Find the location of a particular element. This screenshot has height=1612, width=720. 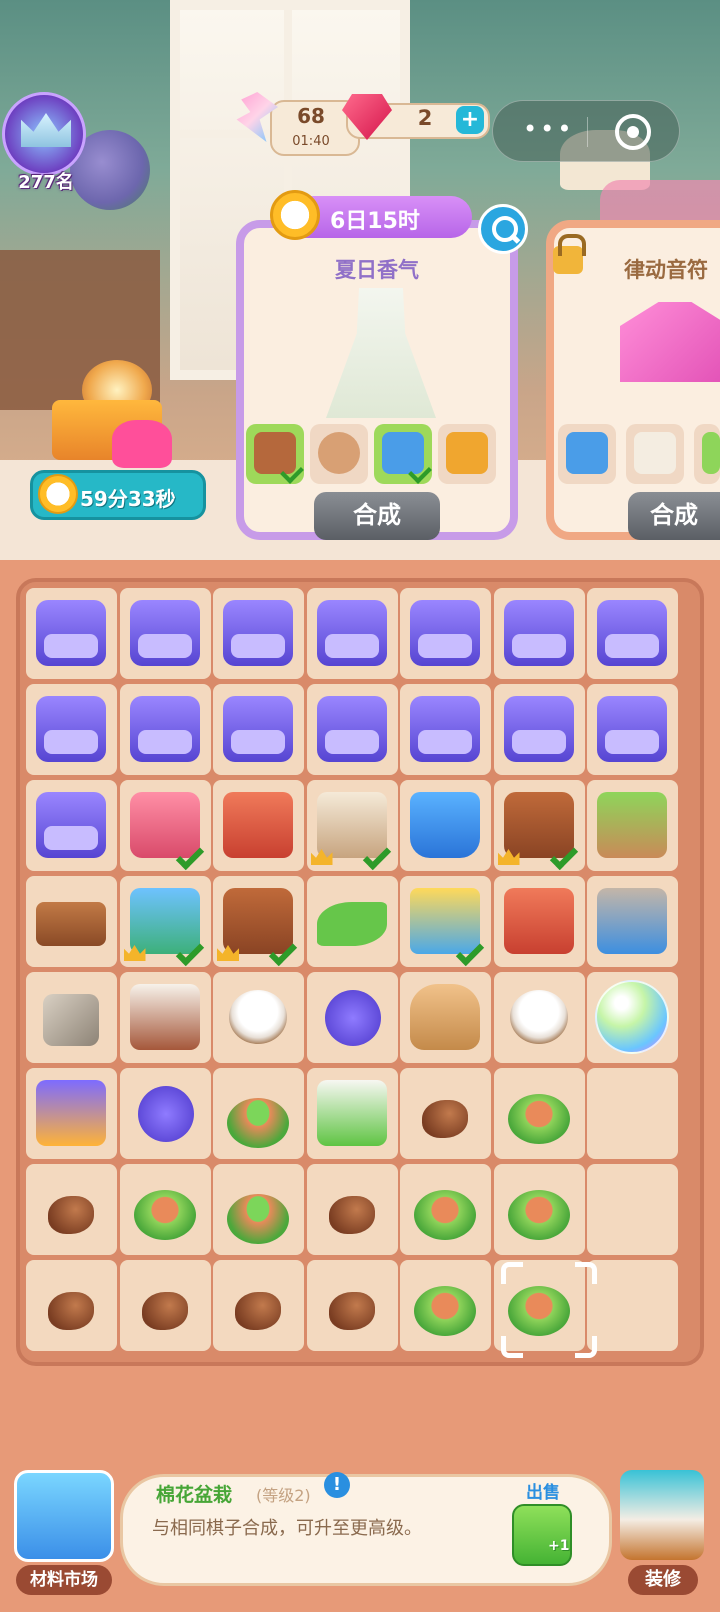

sell-button is located at coordinates (542, 1535).